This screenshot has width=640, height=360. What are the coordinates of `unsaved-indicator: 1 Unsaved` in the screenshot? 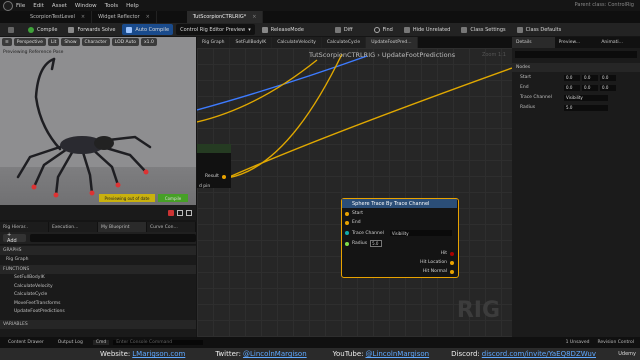 It's located at (578, 342).